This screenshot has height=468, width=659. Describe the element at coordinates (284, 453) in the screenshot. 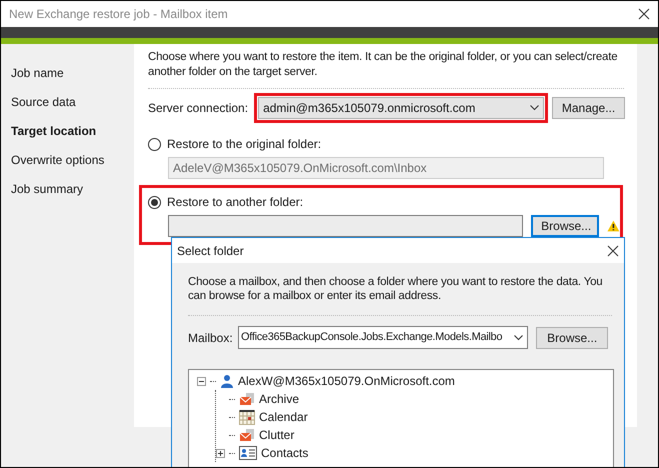

I see `tree-item: Contacts` at that location.